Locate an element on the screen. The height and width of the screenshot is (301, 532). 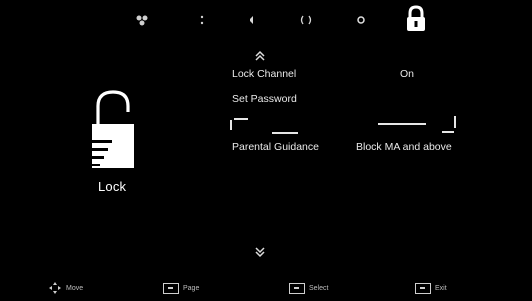
timer-icon is located at coordinates (361, 20).